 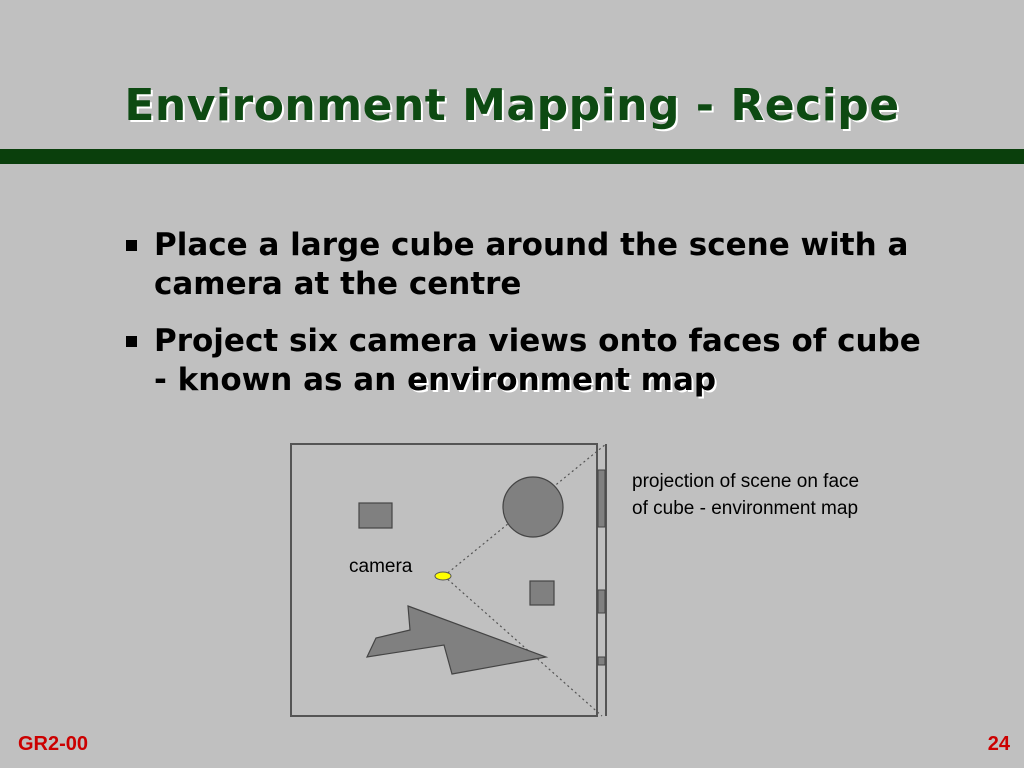 I want to click on footer-page-number: 24, so click(x=998, y=744).